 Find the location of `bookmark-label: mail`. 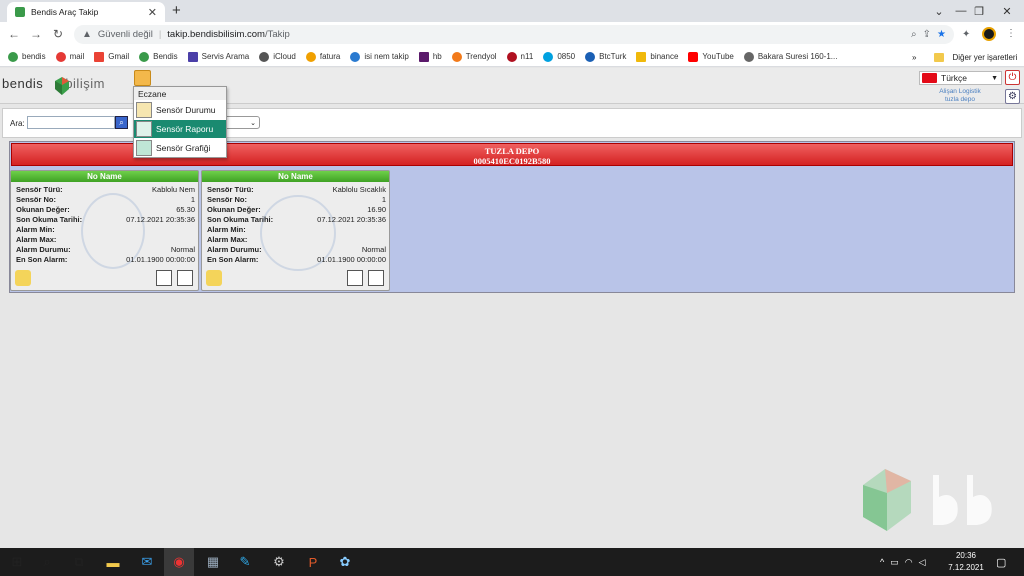

bookmark-label: mail is located at coordinates (77, 56).